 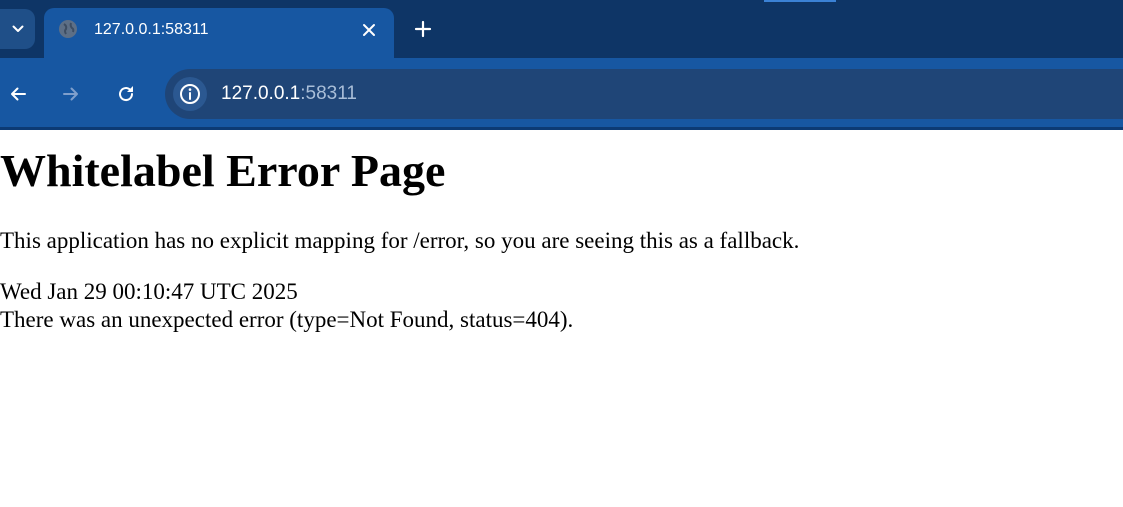 I want to click on browser-toolbar: 127.0.0.1:58311, so click(x=561, y=93).